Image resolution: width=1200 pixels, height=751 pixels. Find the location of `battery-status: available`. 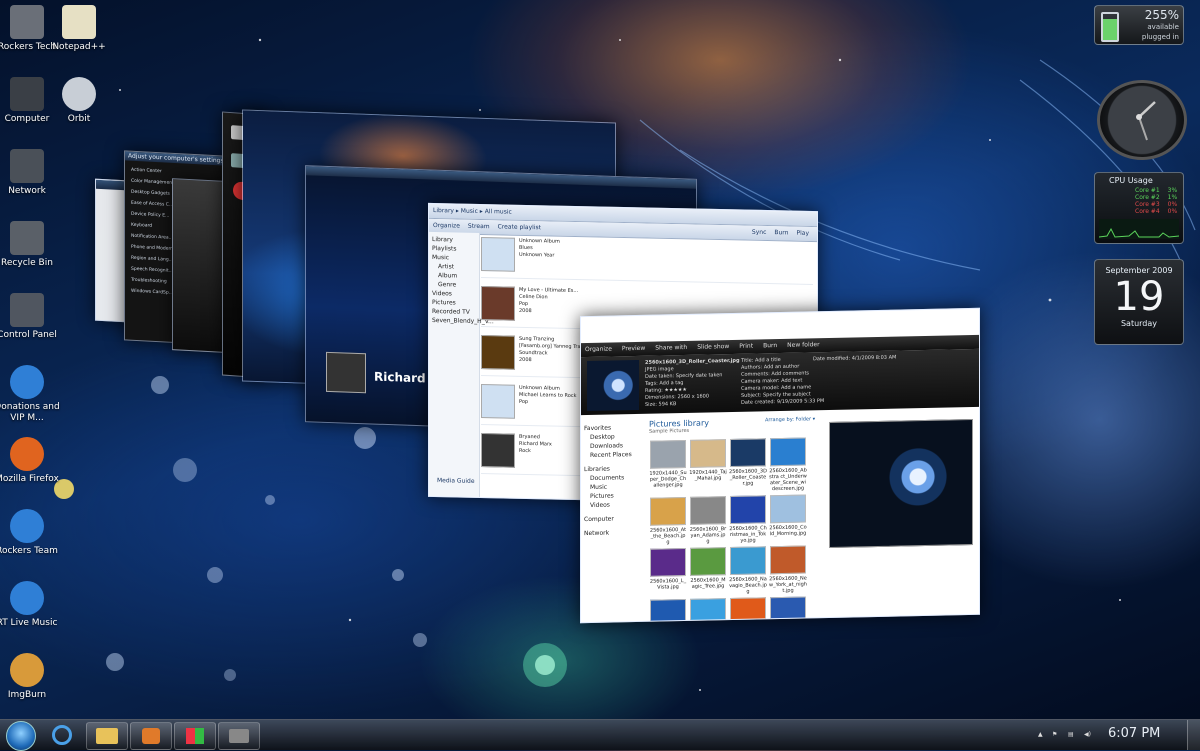

battery-status: available is located at coordinates (1163, 27).